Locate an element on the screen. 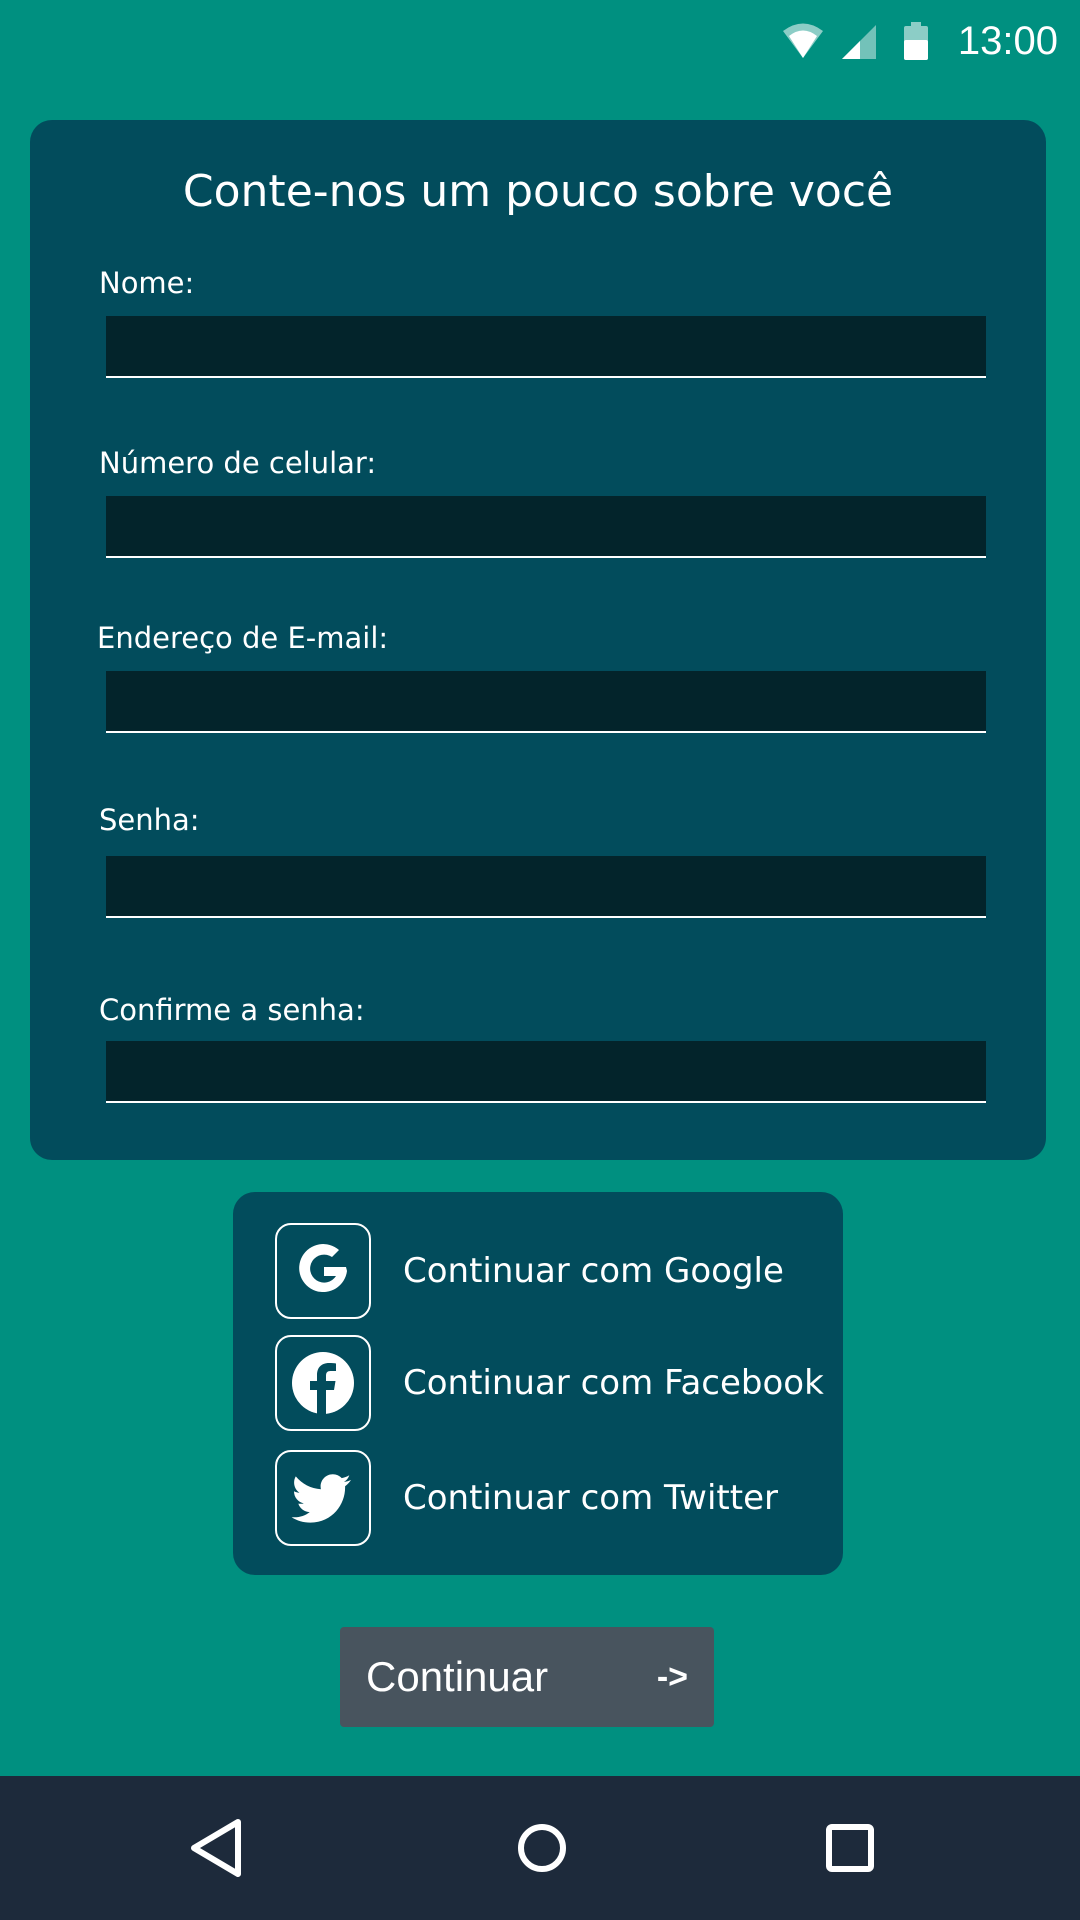 The image size is (1080, 1920). cell-signal-icon is located at coordinates (859, 42).